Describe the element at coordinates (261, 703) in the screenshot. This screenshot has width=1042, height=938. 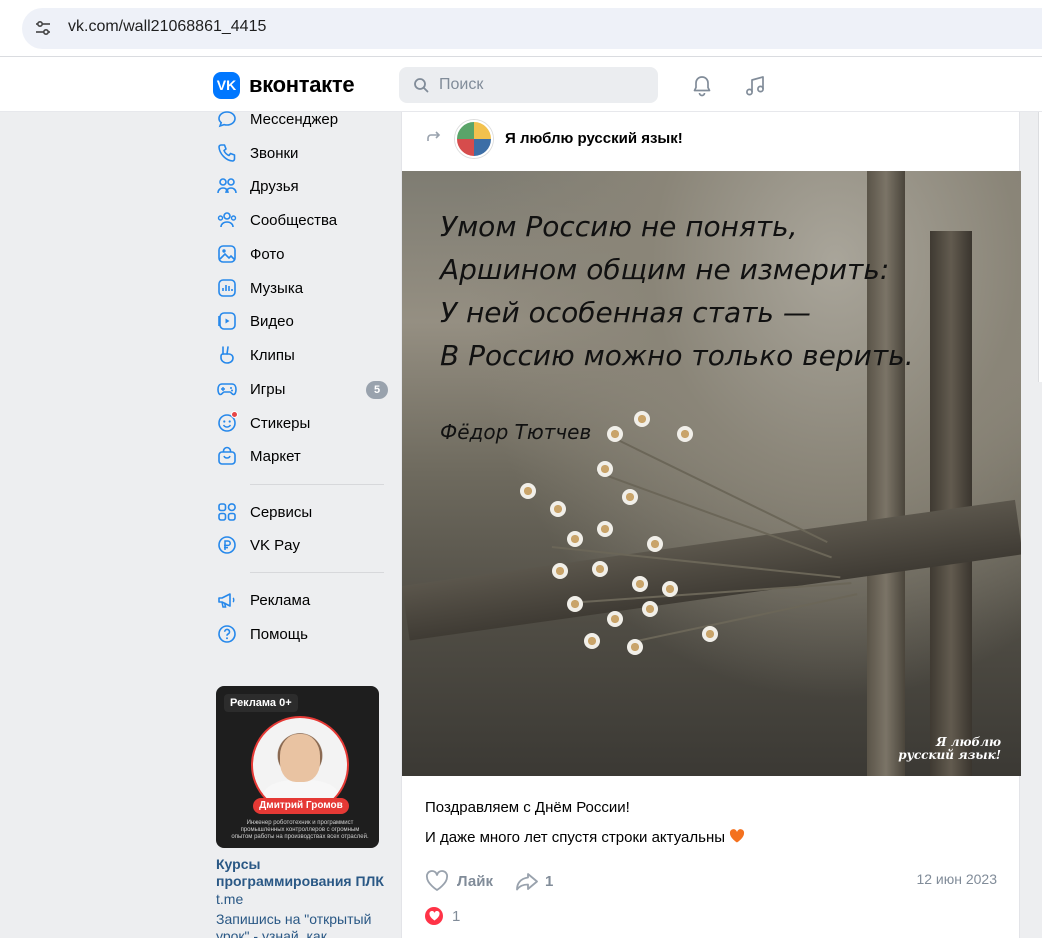
I see `ad-label: Реклама 0+` at that location.